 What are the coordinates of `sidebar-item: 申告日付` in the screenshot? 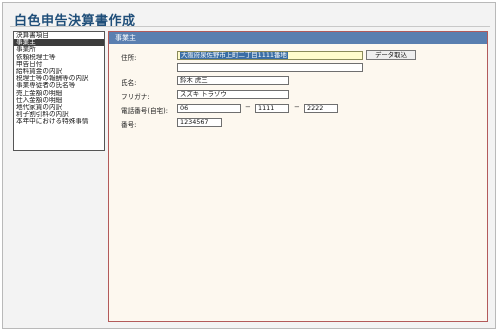 It's located at (59, 64).